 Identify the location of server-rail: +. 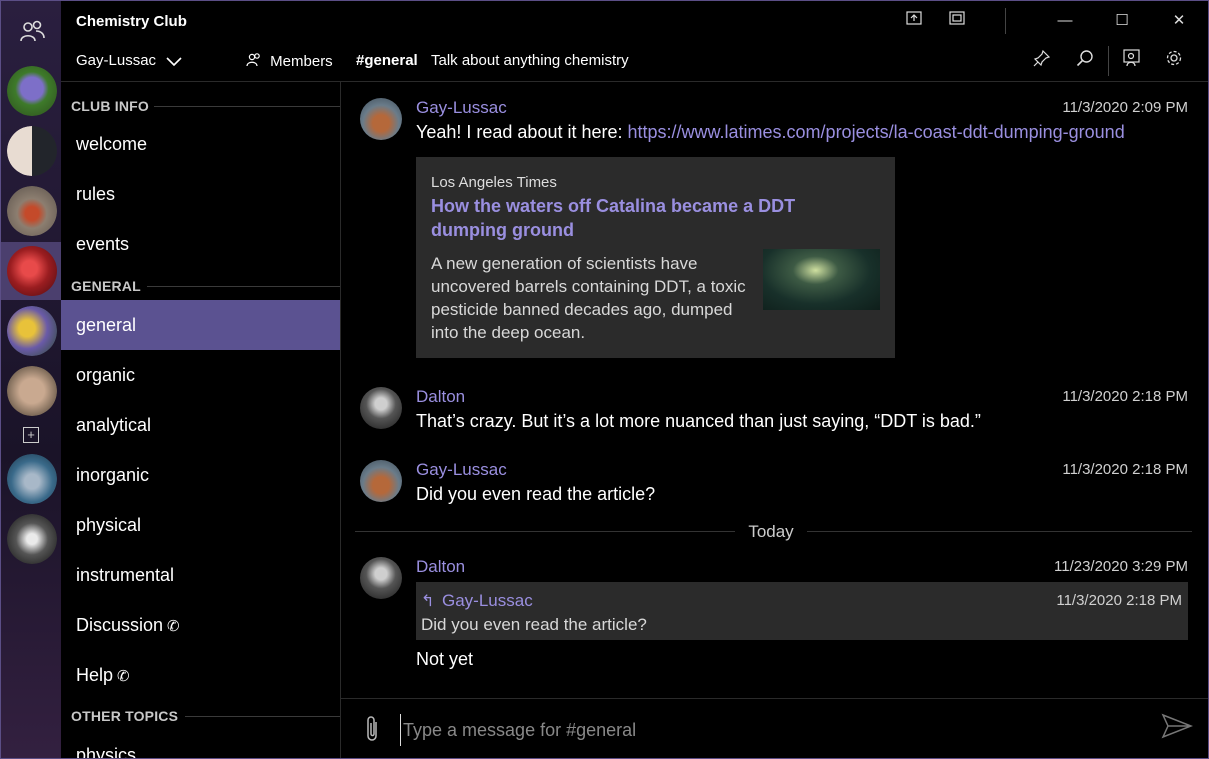
(31, 379).